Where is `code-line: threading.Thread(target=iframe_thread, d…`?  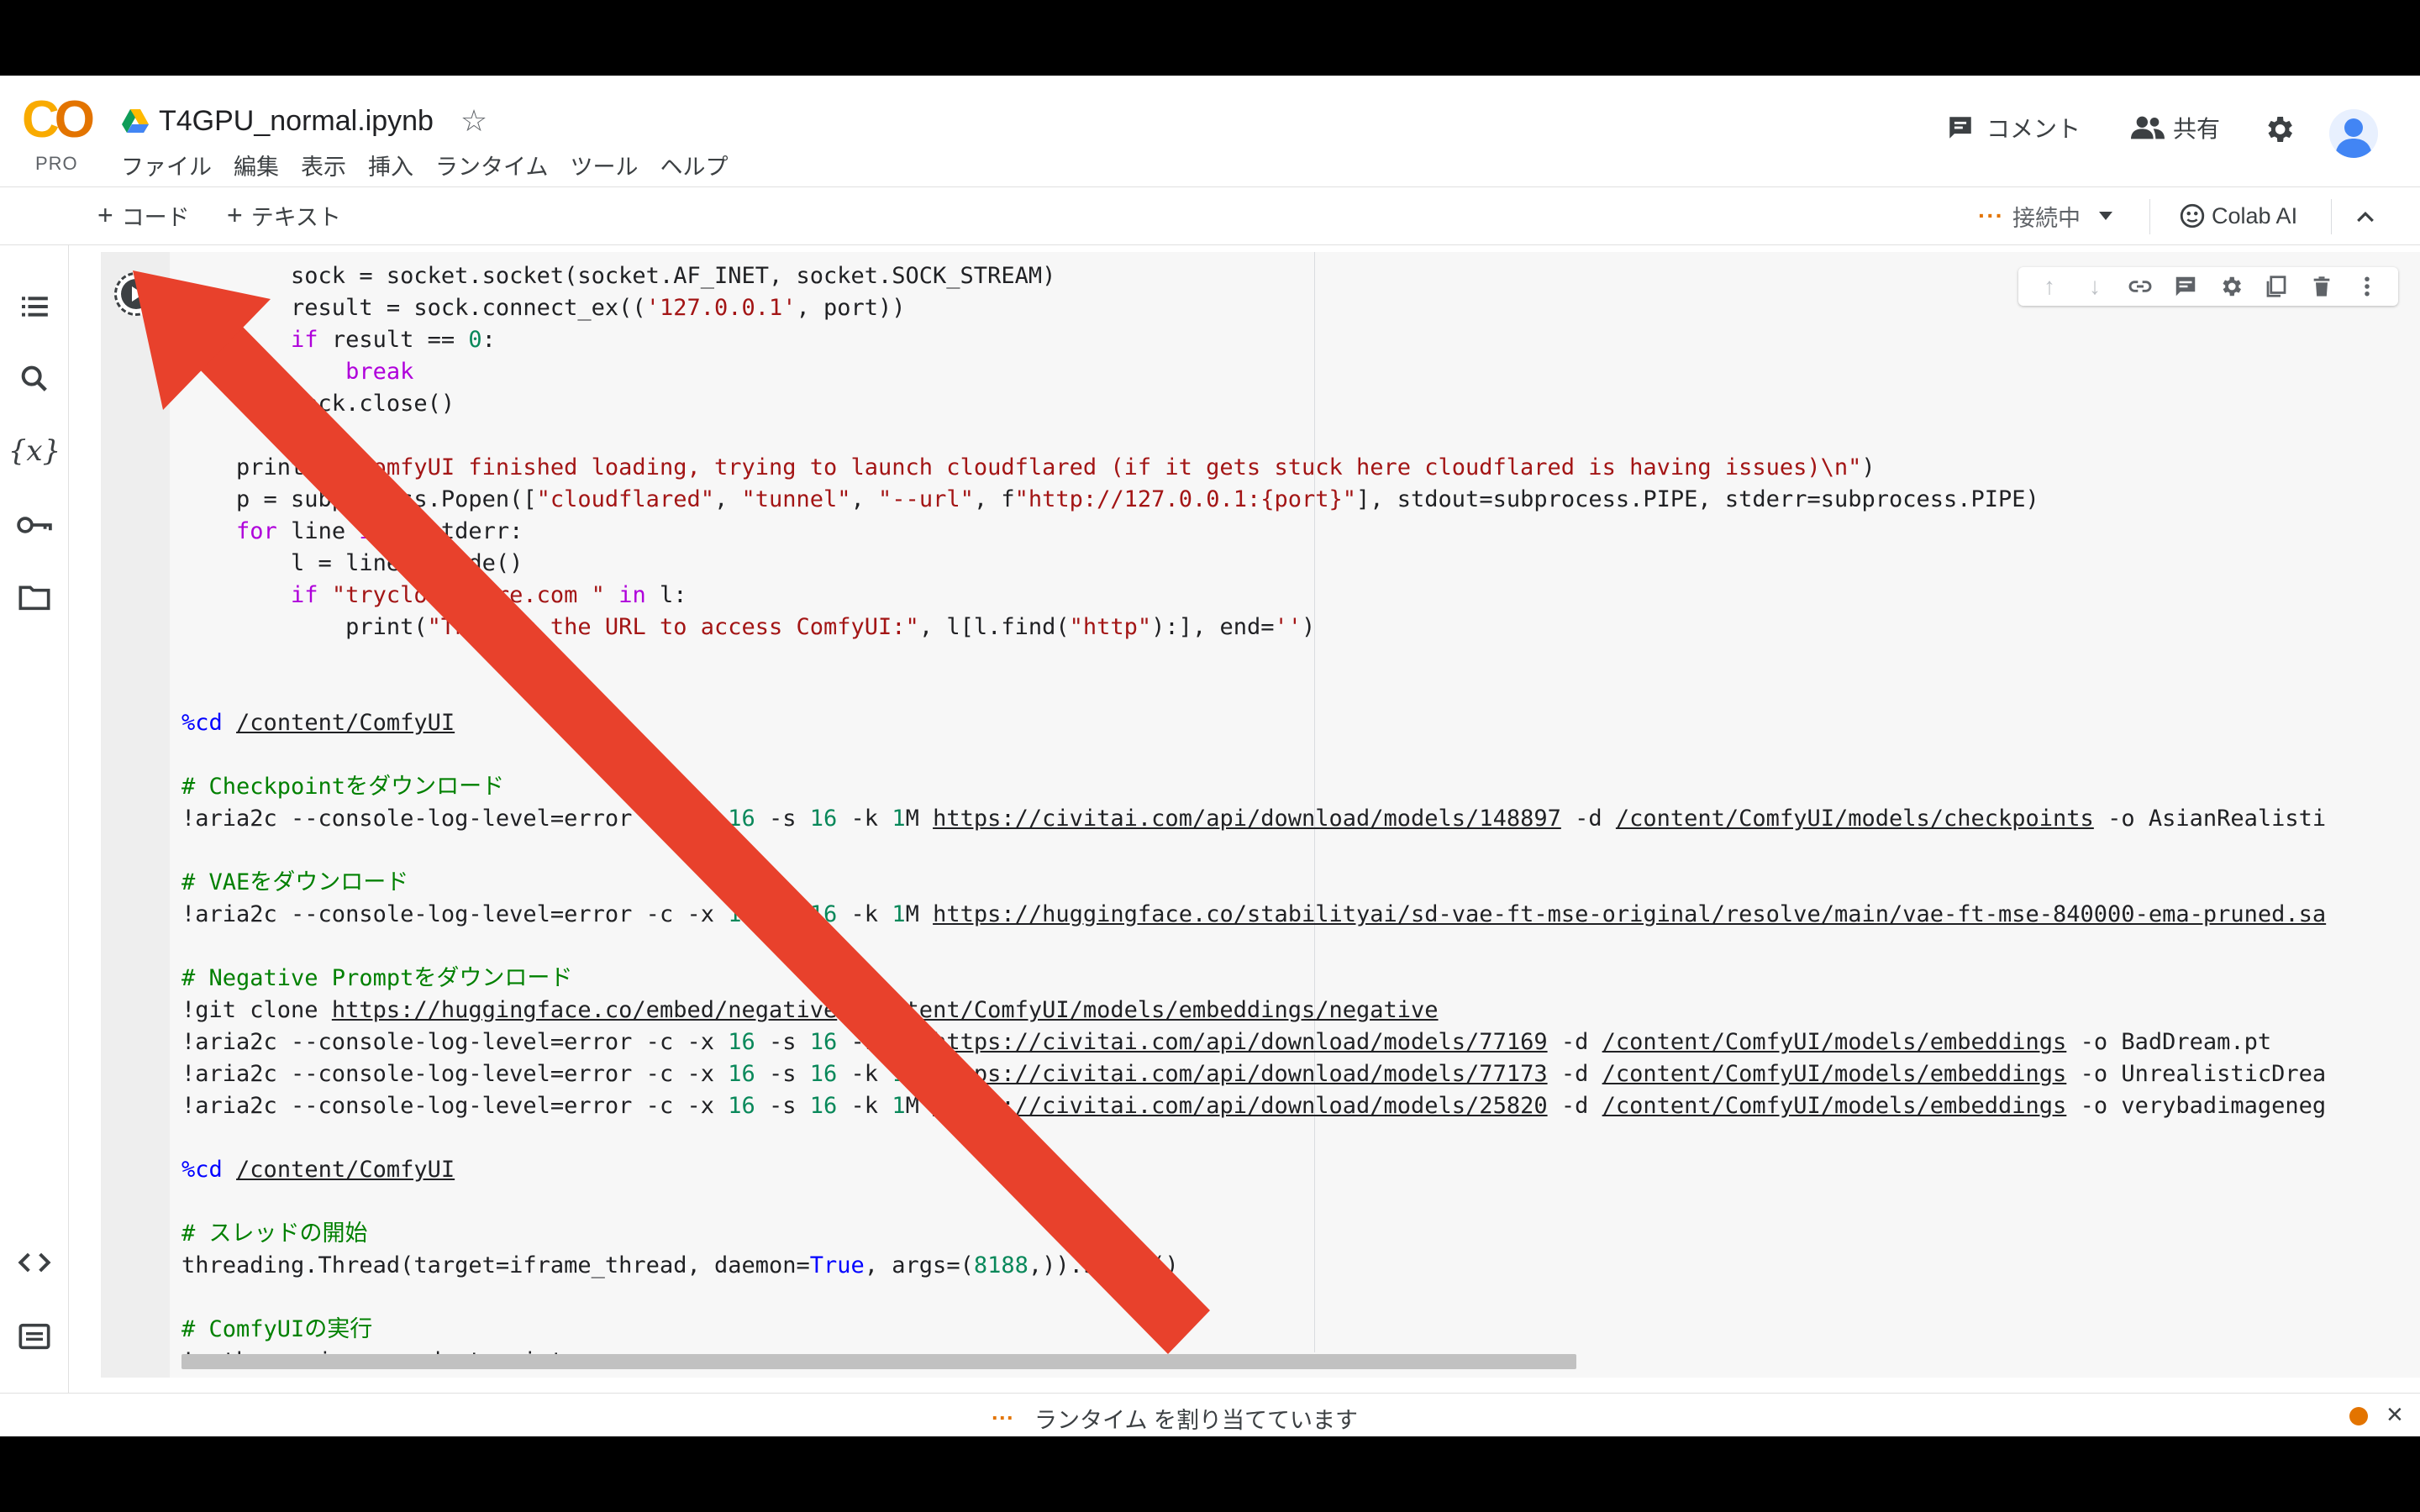 code-line: threading.Thread(target=iframe_thread, d… is located at coordinates (680, 1266).